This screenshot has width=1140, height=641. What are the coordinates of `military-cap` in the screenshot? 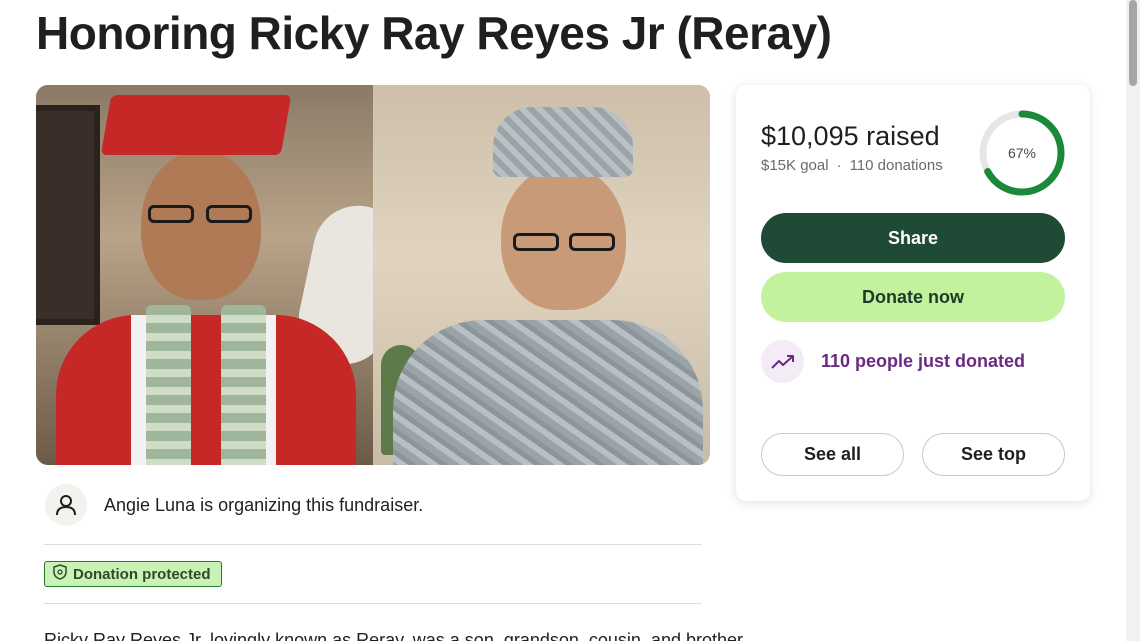 It's located at (563, 142).